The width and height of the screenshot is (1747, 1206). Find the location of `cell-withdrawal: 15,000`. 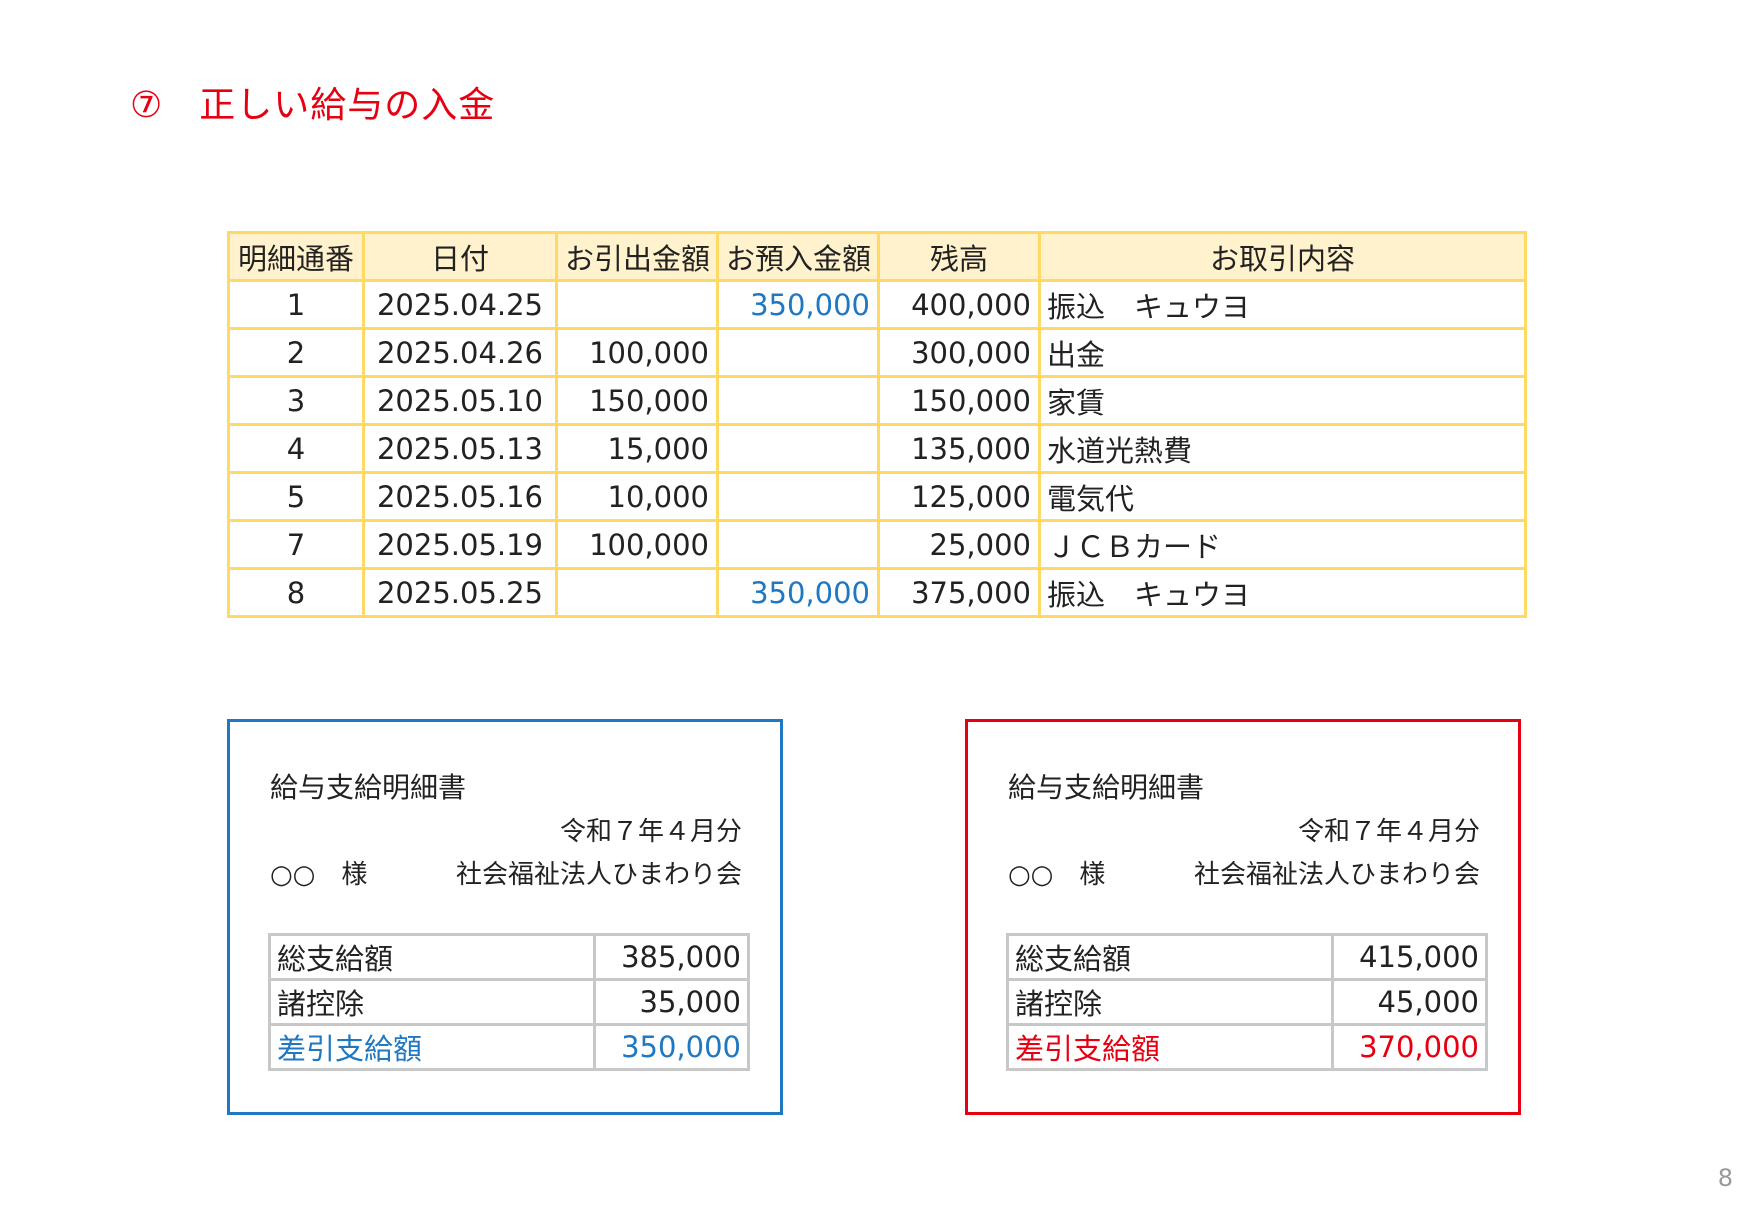

cell-withdrawal: 15,000 is located at coordinates (637, 448).